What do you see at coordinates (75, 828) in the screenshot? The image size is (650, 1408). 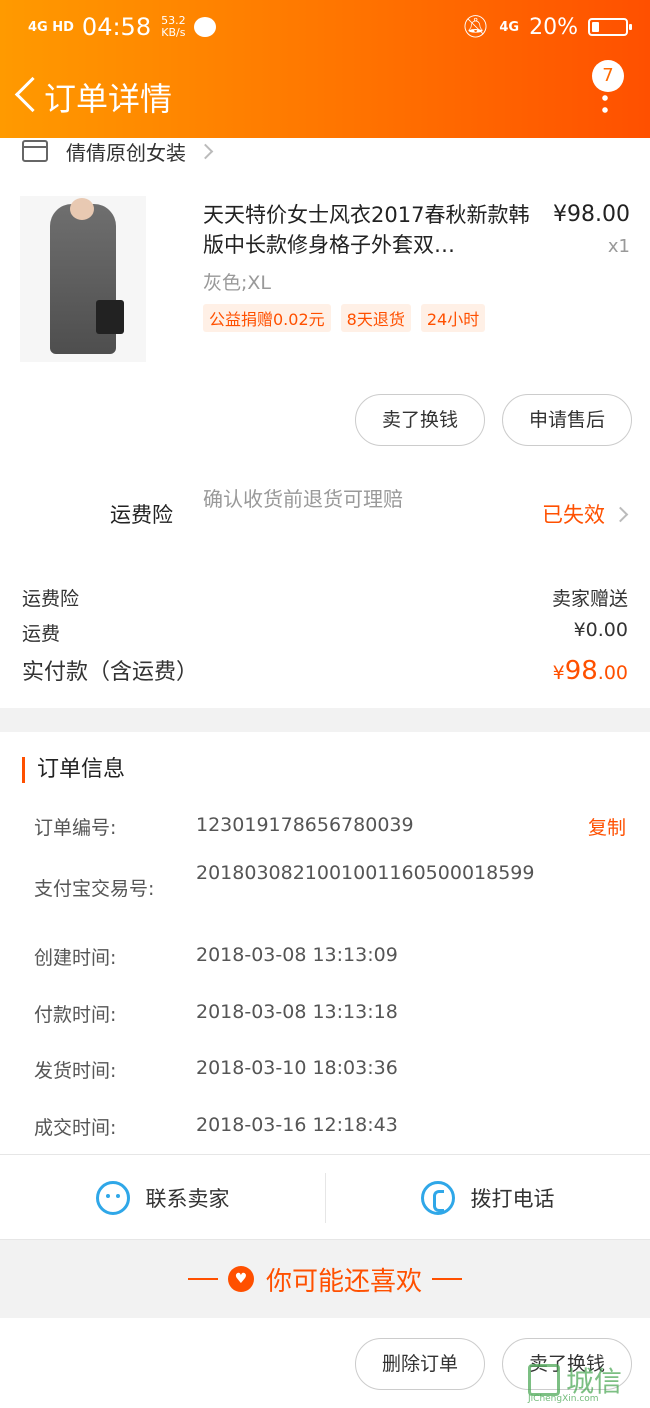 I see `order-number-label: 订单编号:` at bounding box center [75, 828].